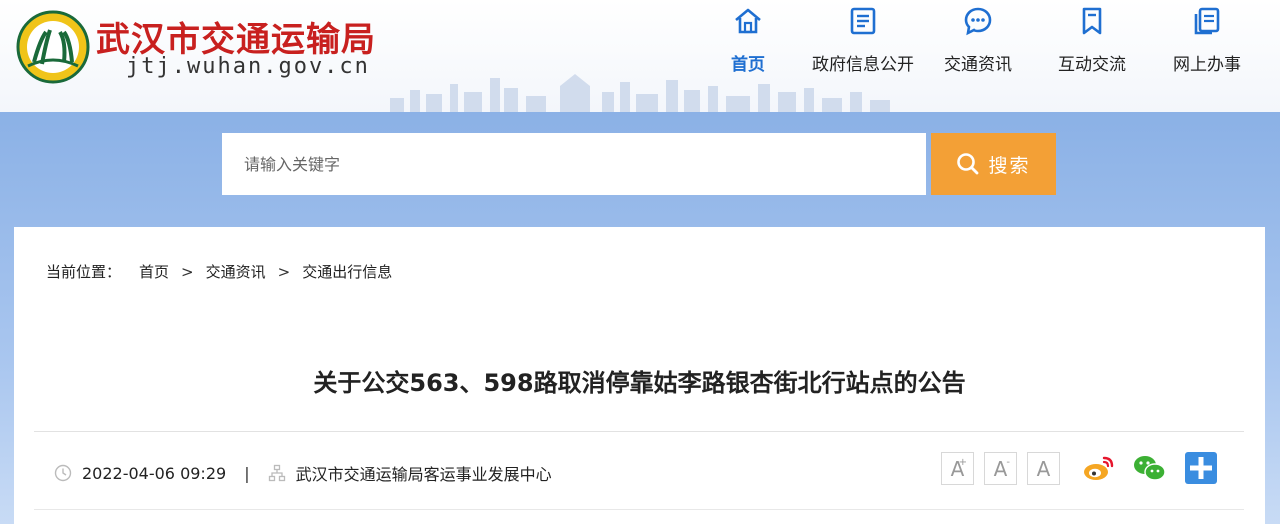 The height and width of the screenshot is (524, 1280). What do you see at coordinates (639, 383) in the screenshot?
I see `article-title: 关于公交563、598路取消停靠姑李路银杏街北行站点的公告` at bounding box center [639, 383].